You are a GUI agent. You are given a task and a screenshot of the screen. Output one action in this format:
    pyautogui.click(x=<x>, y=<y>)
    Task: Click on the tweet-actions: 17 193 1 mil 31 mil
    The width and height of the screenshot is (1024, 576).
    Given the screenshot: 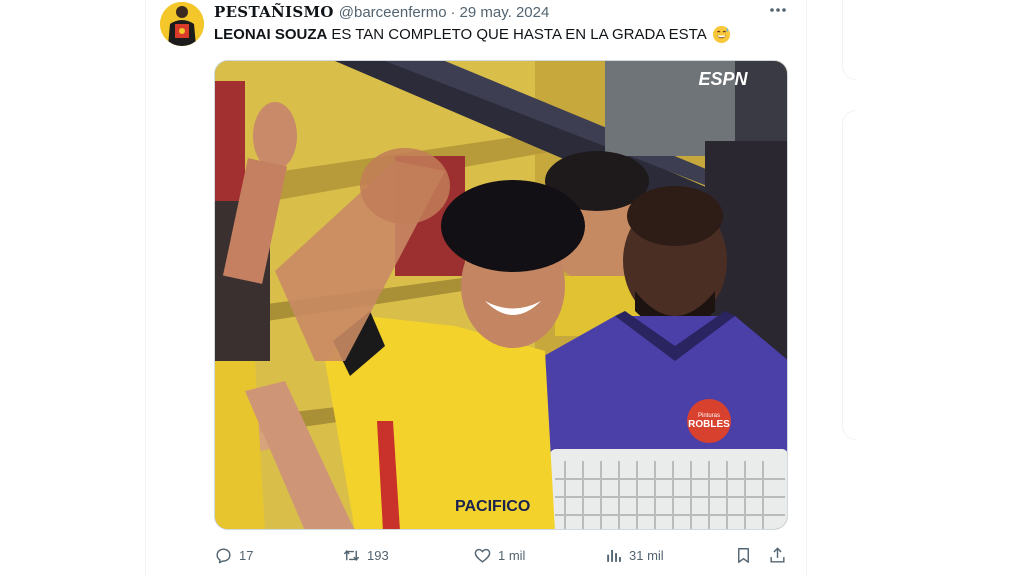 What is the action you would take?
    pyautogui.click(x=504, y=555)
    